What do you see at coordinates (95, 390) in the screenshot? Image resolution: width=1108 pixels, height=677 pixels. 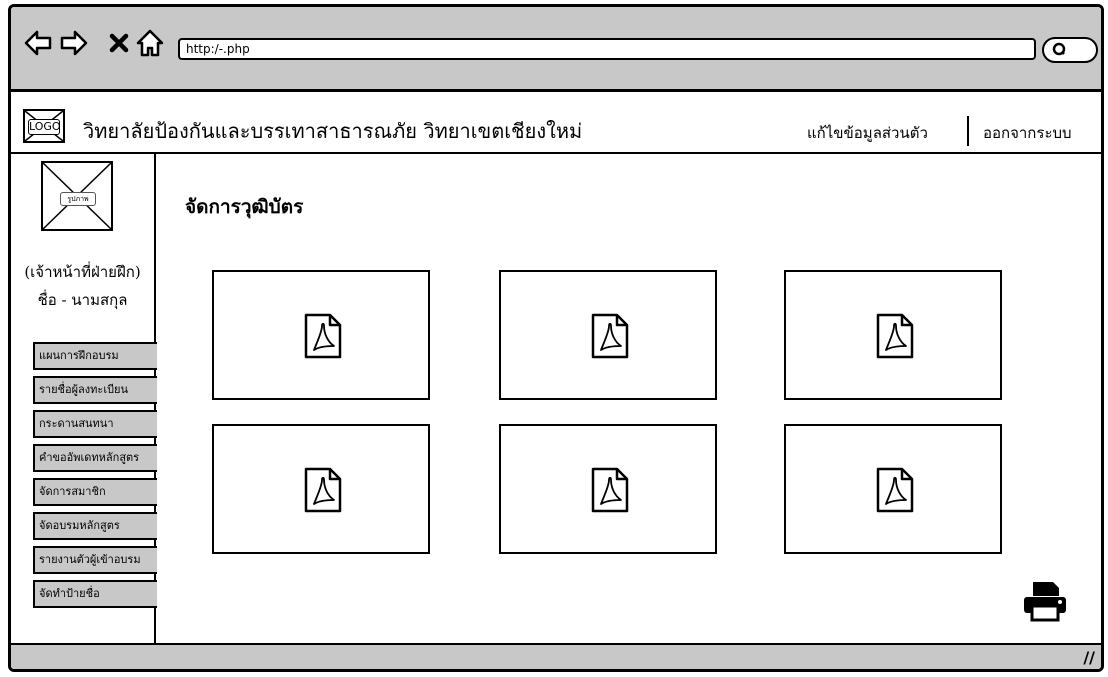 I see `sidebar-item-registrants: รายชื่อผู้ลงทะเบียน` at bounding box center [95, 390].